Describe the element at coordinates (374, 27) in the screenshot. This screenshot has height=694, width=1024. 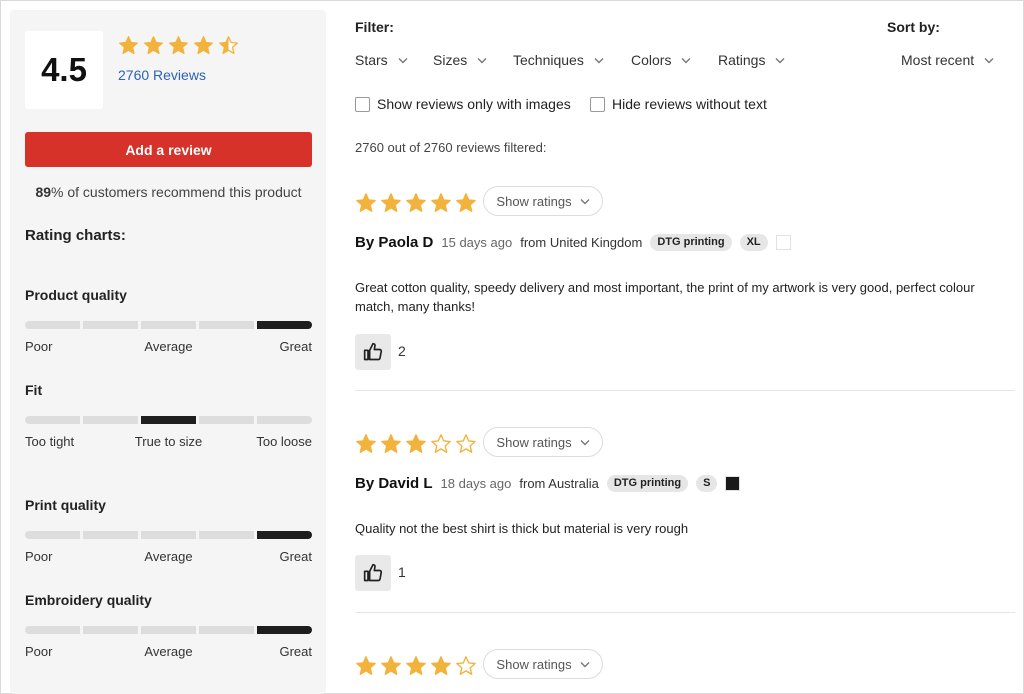
I see `filter-label: Filter:` at that location.